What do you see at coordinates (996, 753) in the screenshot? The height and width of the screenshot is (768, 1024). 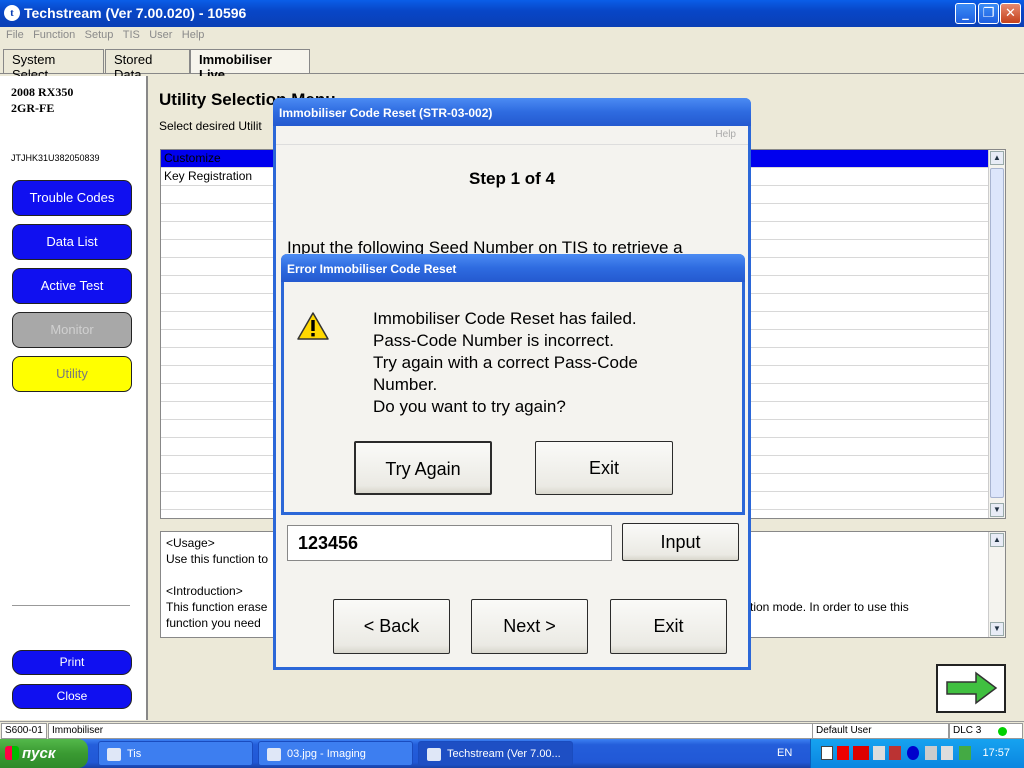 I see `clock: 17:57` at bounding box center [996, 753].